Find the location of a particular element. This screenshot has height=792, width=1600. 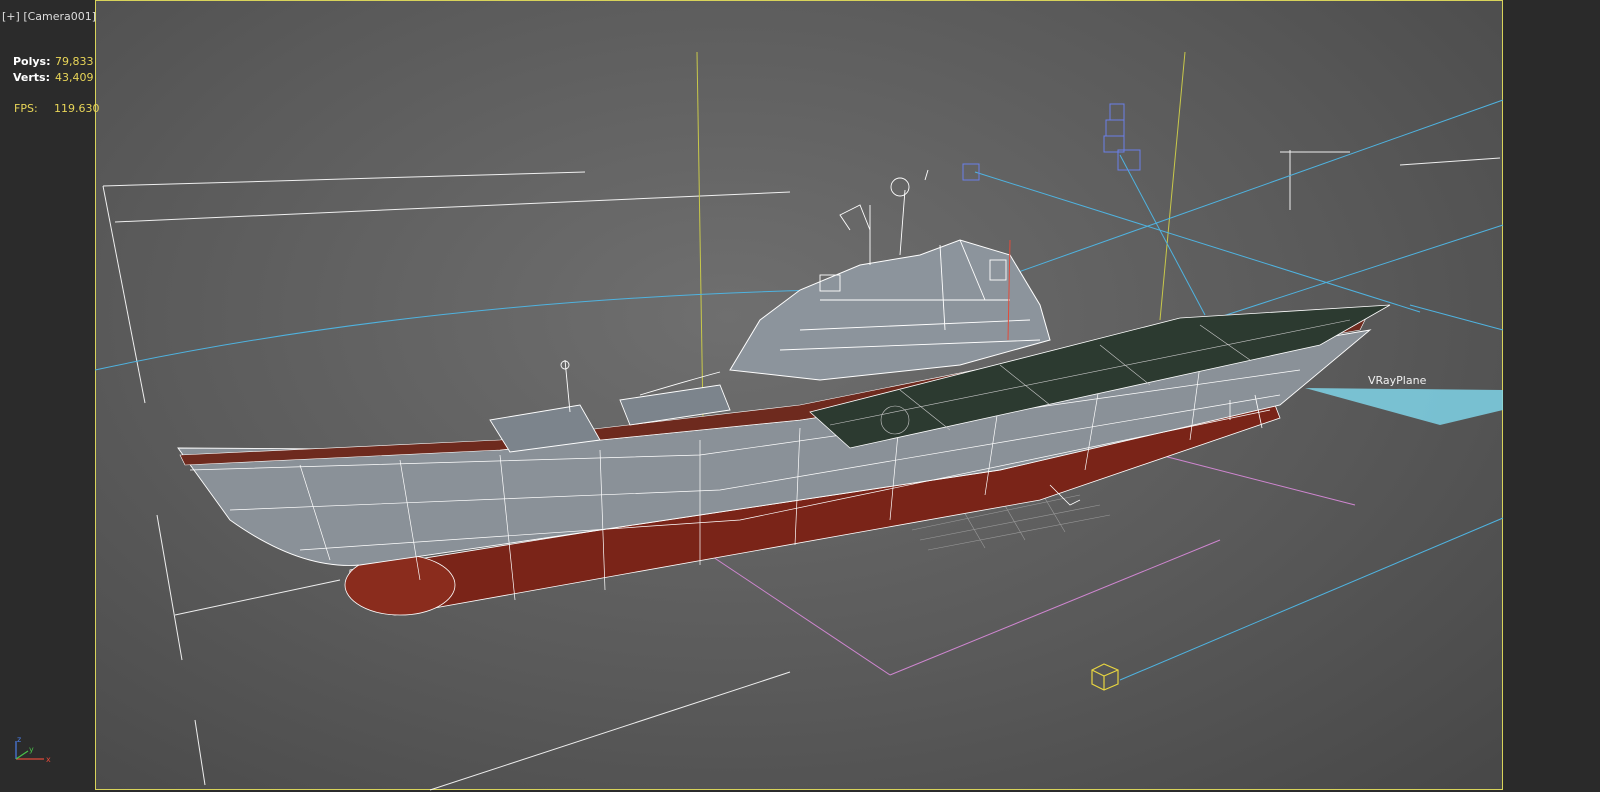

verts-value: 43,409 is located at coordinates (74, 77).